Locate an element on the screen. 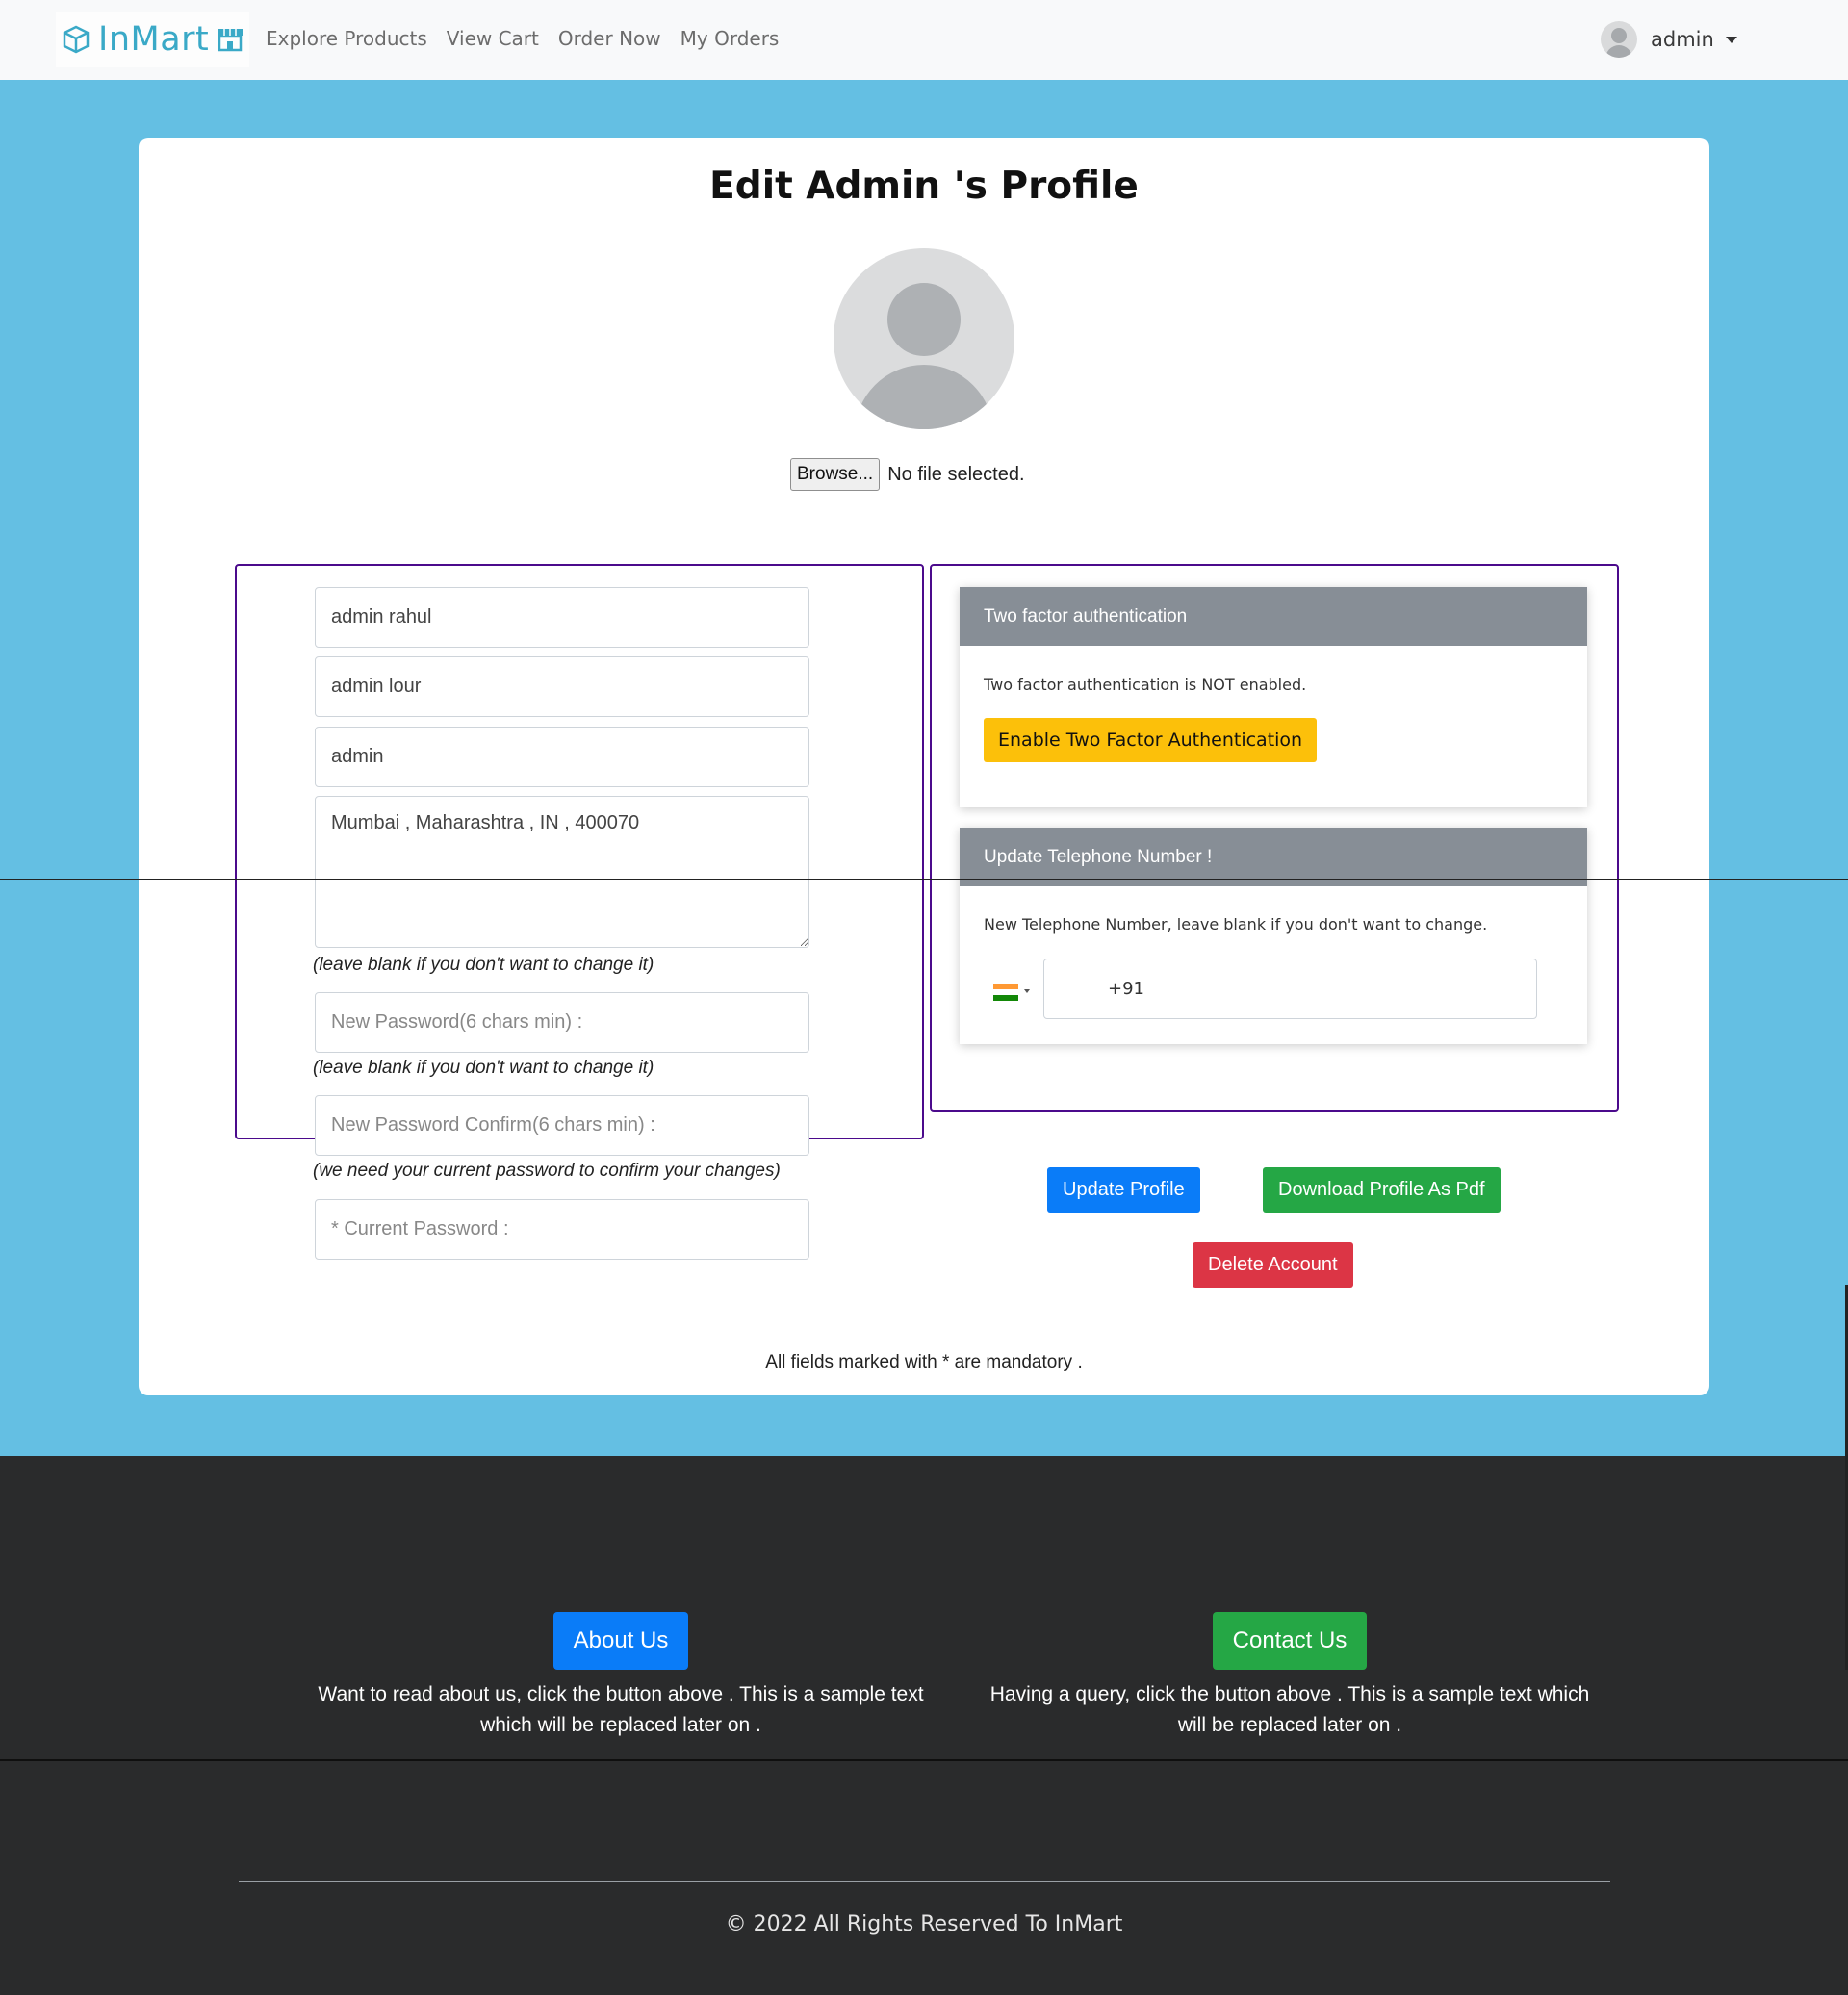  nav-my-orders: My Orders is located at coordinates (730, 38).